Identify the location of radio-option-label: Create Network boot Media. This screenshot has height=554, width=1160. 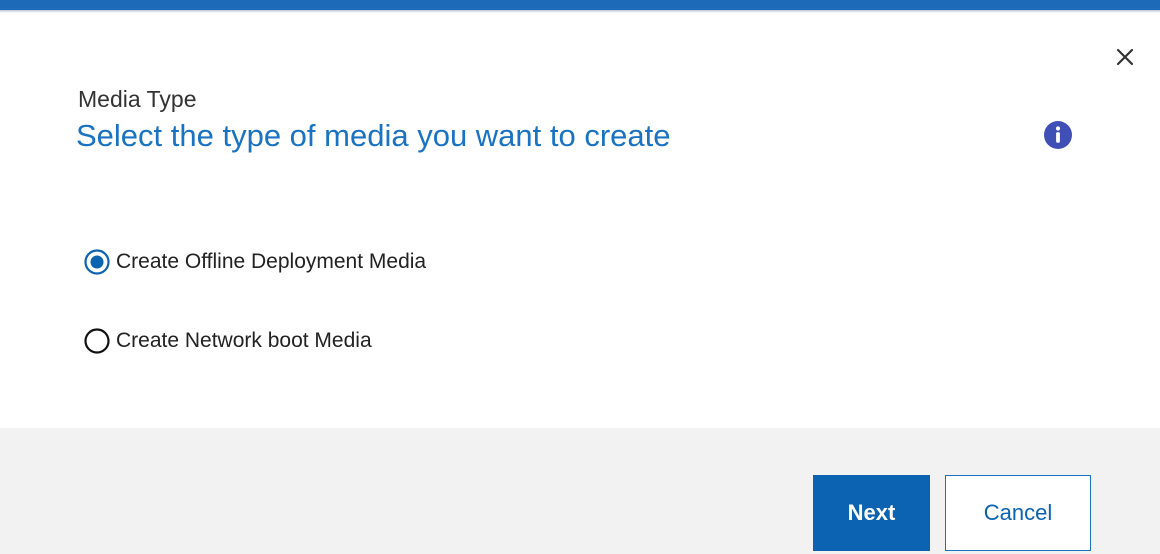
(244, 340).